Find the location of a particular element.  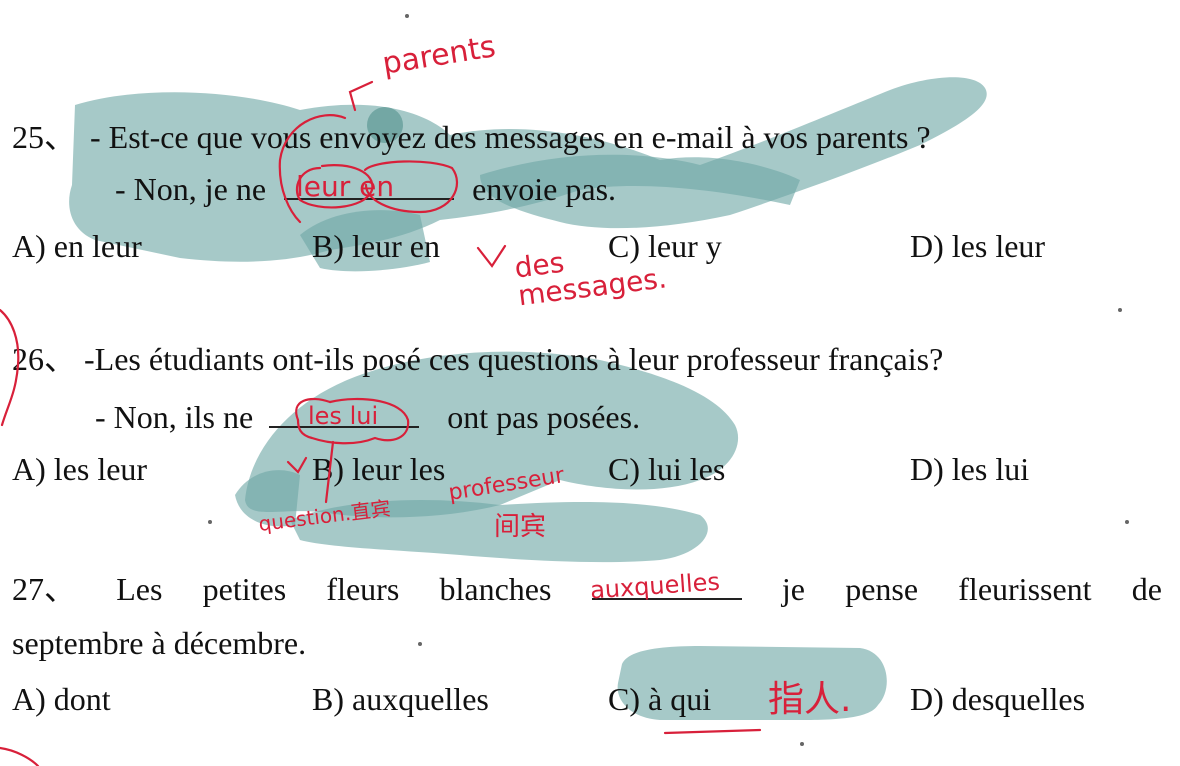

q25-option-a: A) en leur is located at coordinates (77, 246).